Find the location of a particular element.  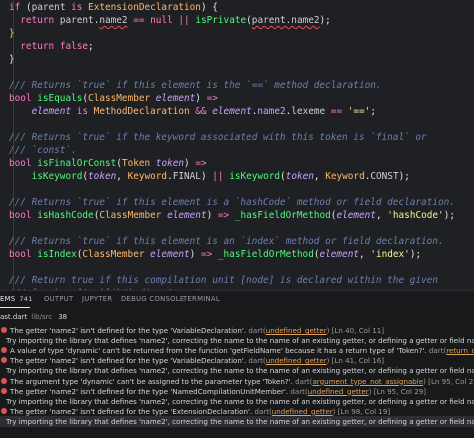

code-token: 'index' is located at coordinates (390, 254).